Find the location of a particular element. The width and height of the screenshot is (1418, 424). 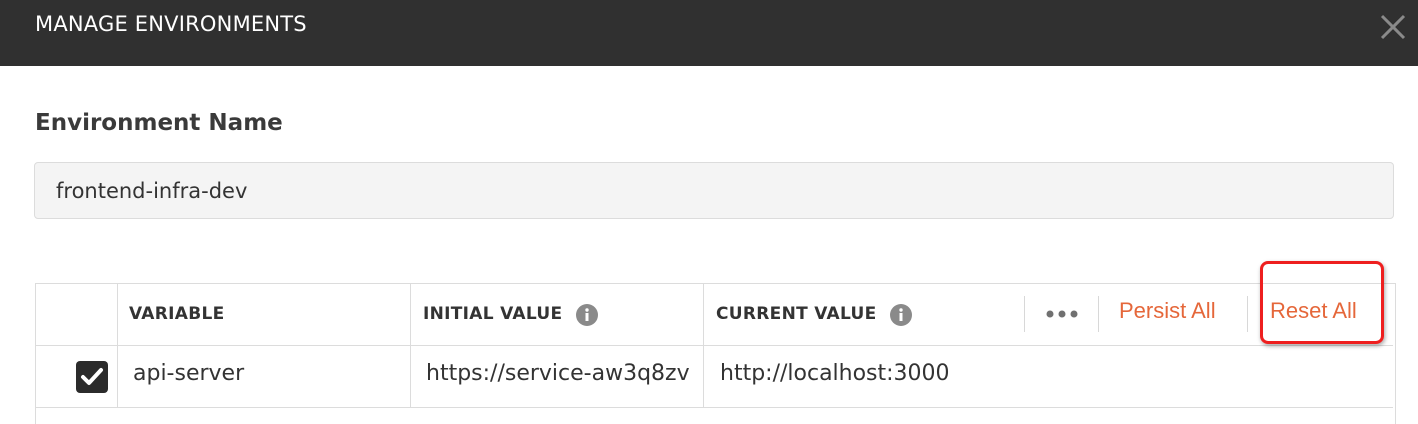

reset-all-button: Reset All is located at coordinates (1313, 311).